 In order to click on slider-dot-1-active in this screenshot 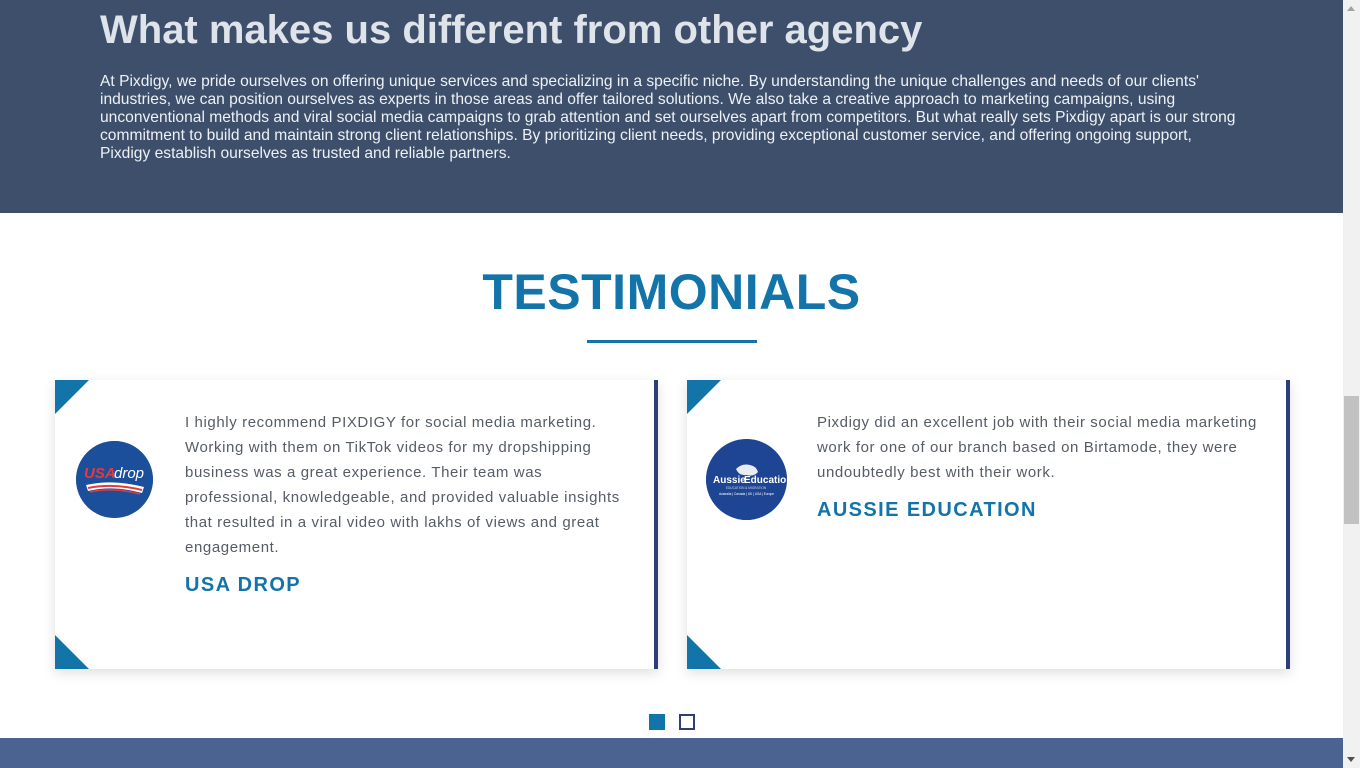, I will do `click(657, 722)`.